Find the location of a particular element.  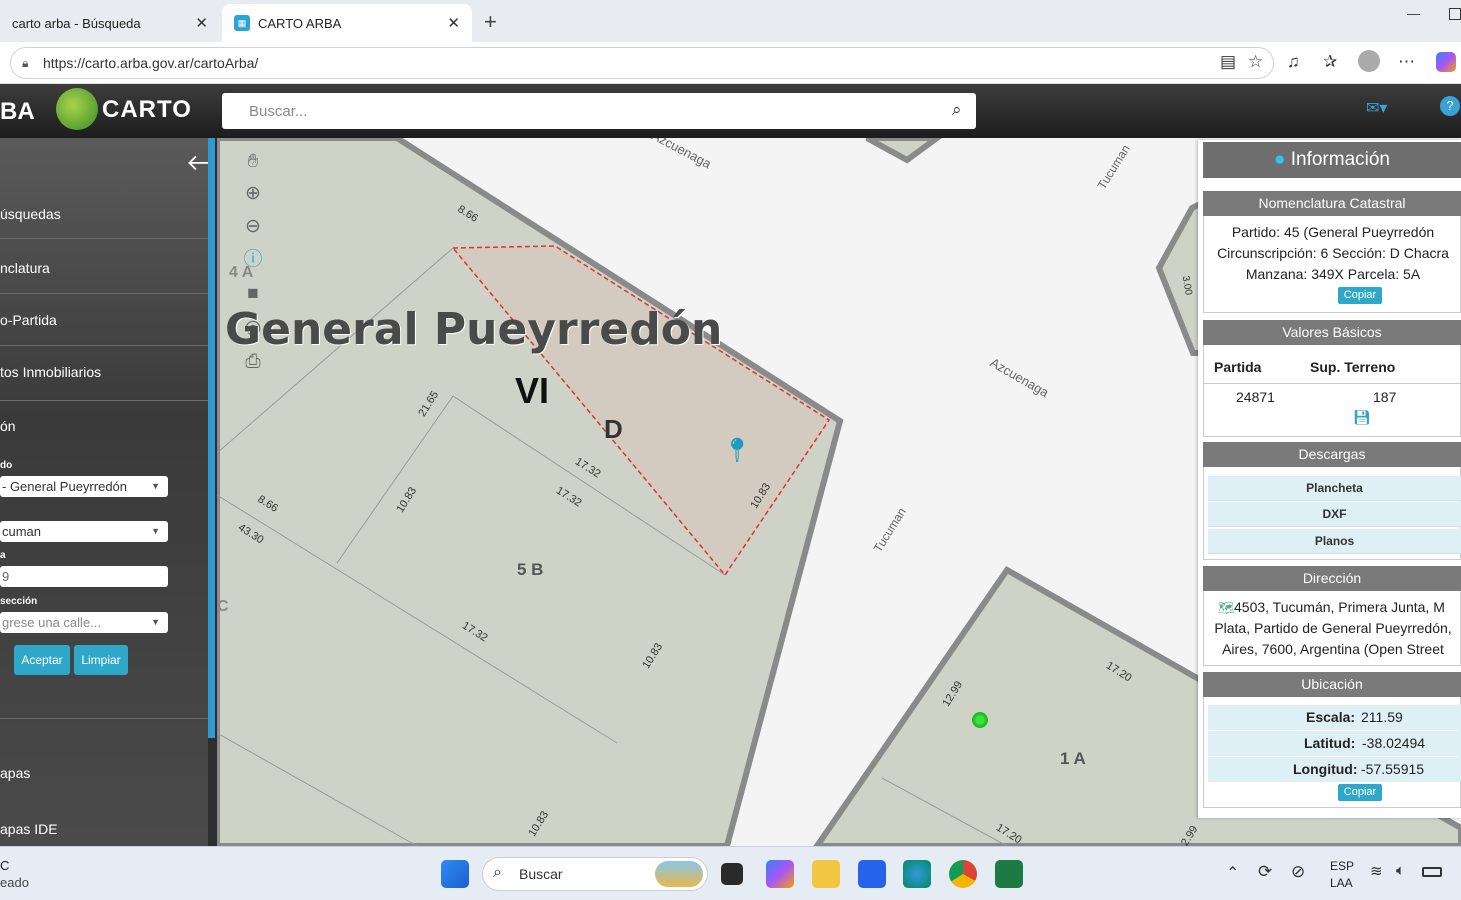

tab-title: carto arba - Búsqueda is located at coordinates (76, 23).